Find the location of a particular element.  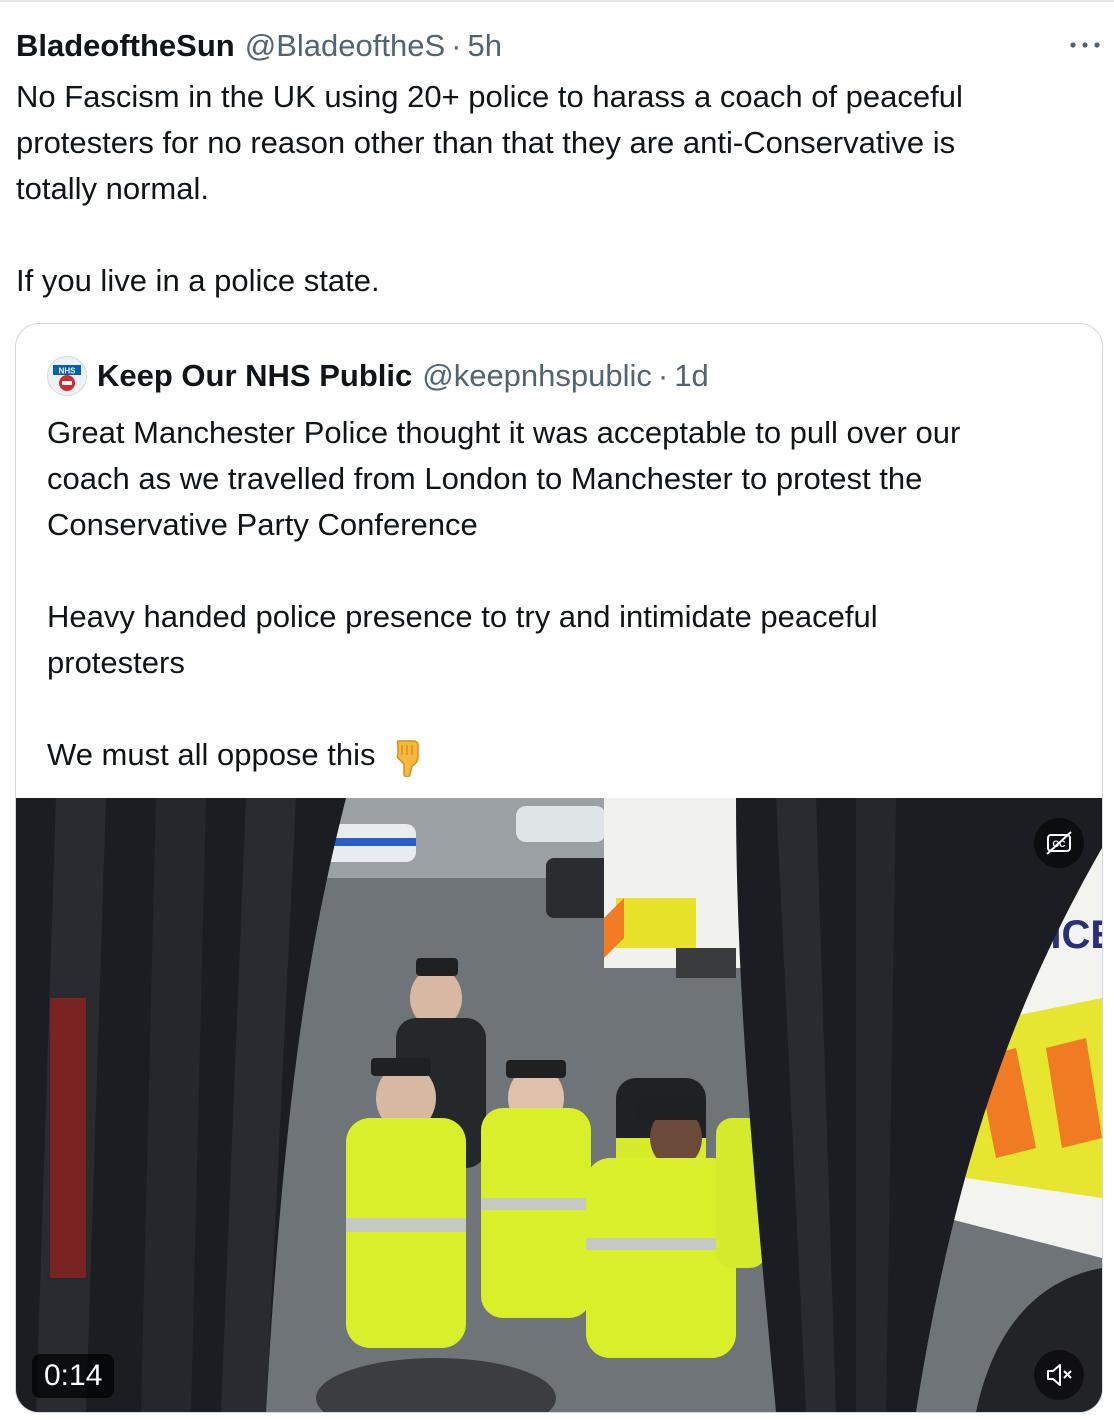

tweet-text-line: totally normal. is located at coordinates (112, 188).